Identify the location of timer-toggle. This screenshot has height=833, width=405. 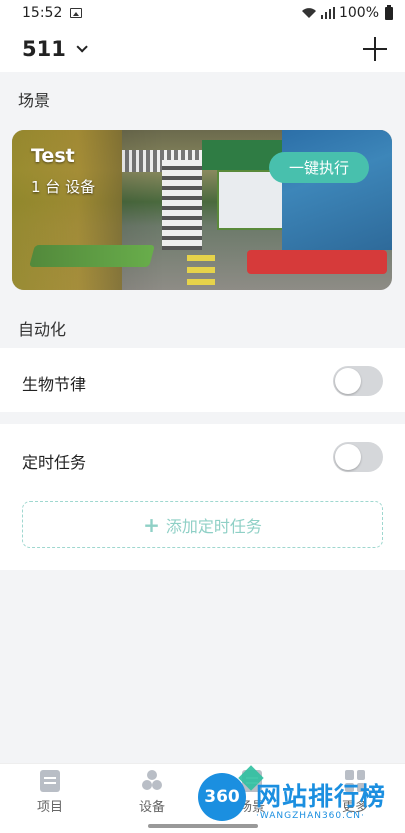
(358, 457).